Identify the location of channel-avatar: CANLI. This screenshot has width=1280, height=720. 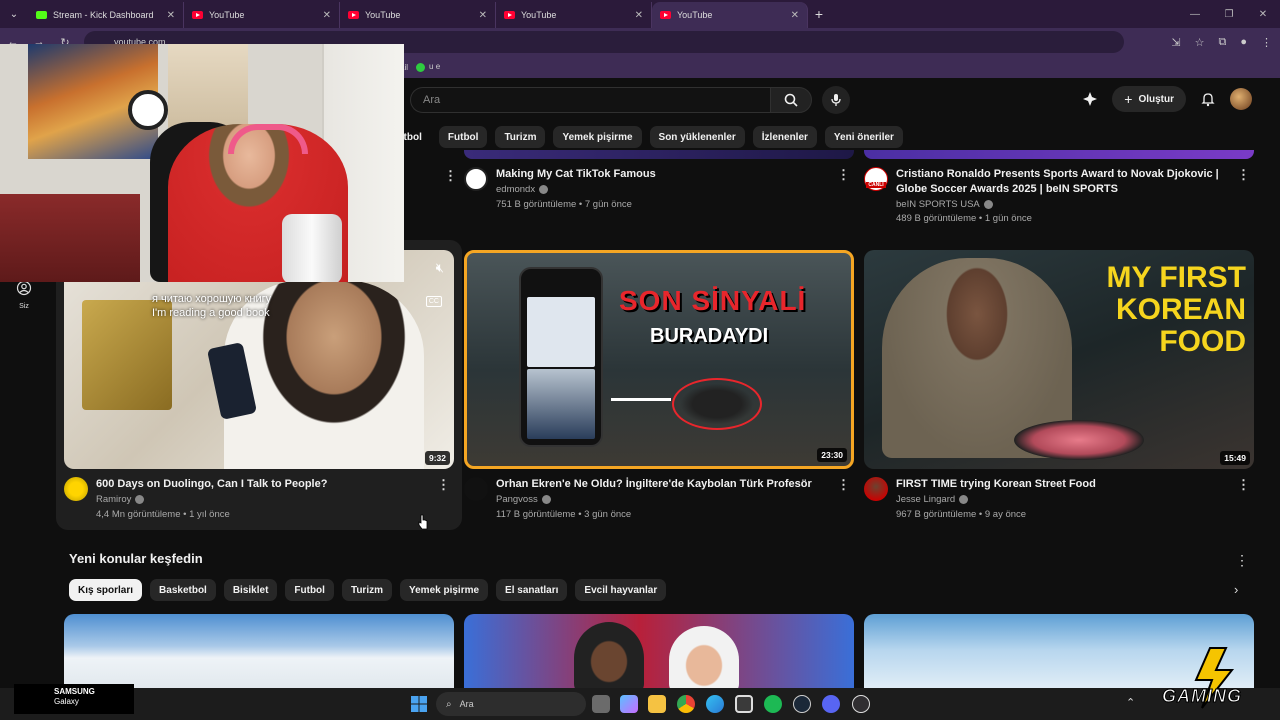
(876, 179).